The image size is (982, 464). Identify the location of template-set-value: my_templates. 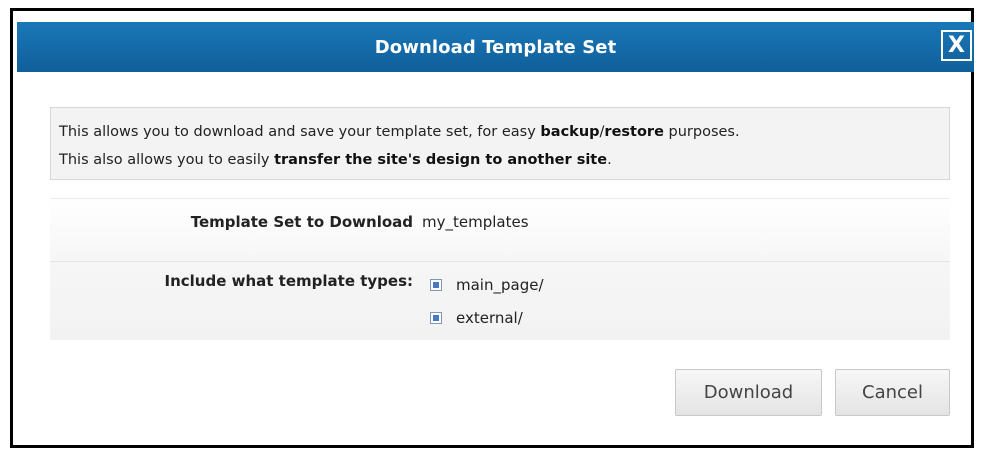
(475, 222).